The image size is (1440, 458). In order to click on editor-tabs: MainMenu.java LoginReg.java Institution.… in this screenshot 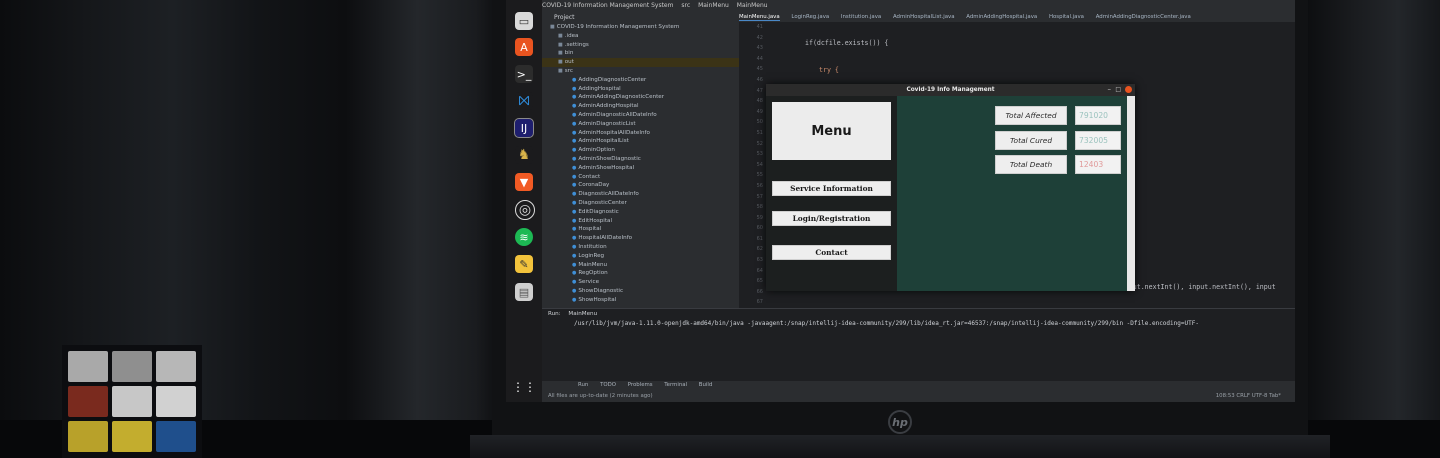, I will do `click(1017, 17)`.